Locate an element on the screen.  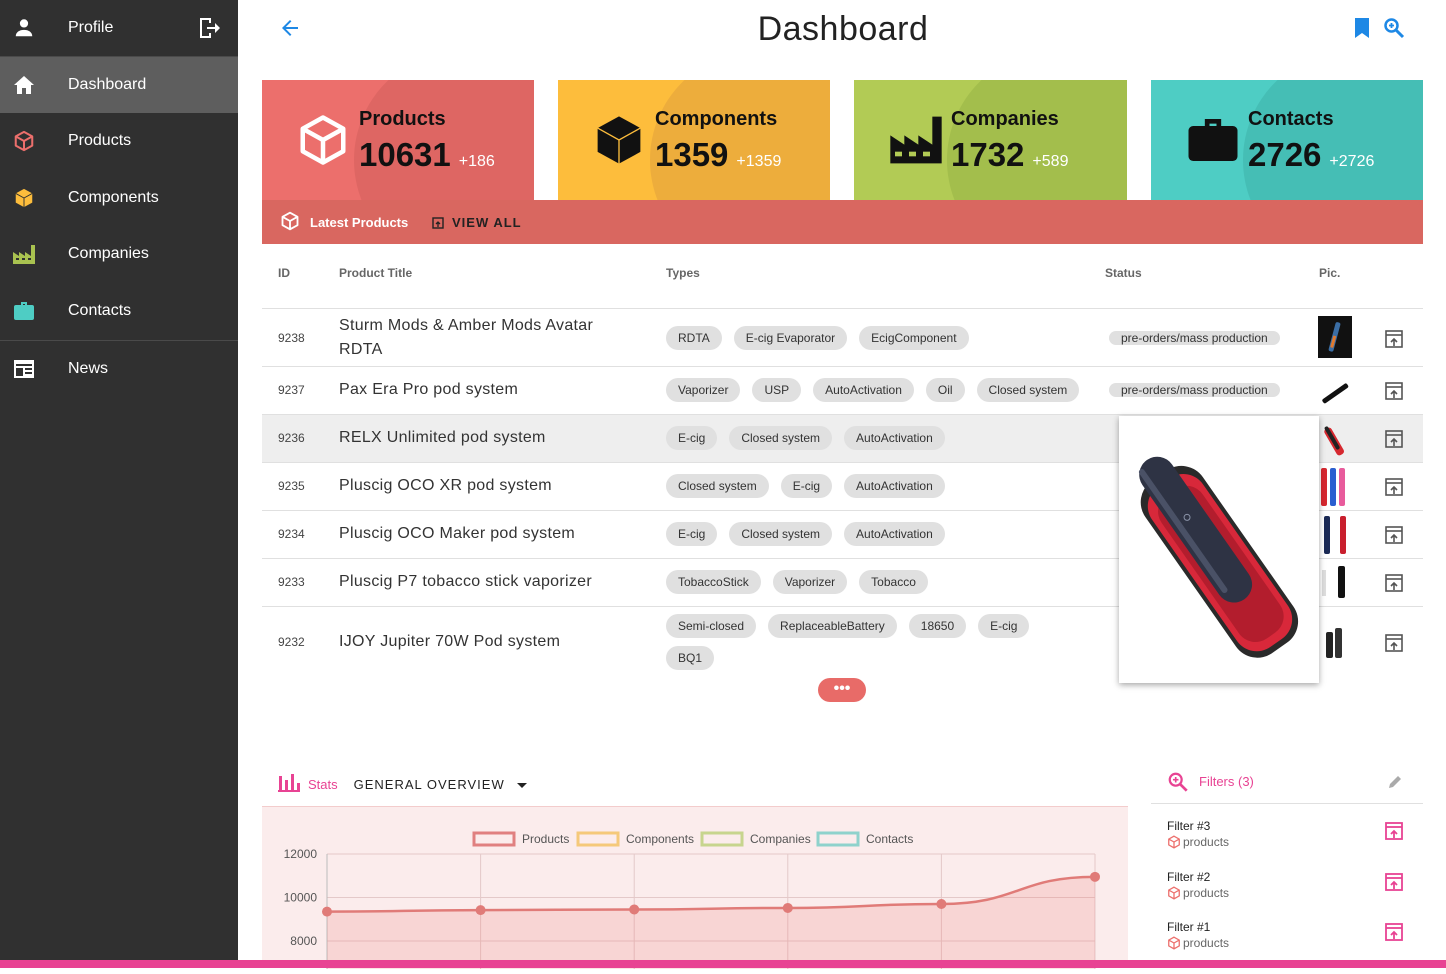
overview-dropdown: GENERAL OVERVIEW is located at coordinates (441, 784).